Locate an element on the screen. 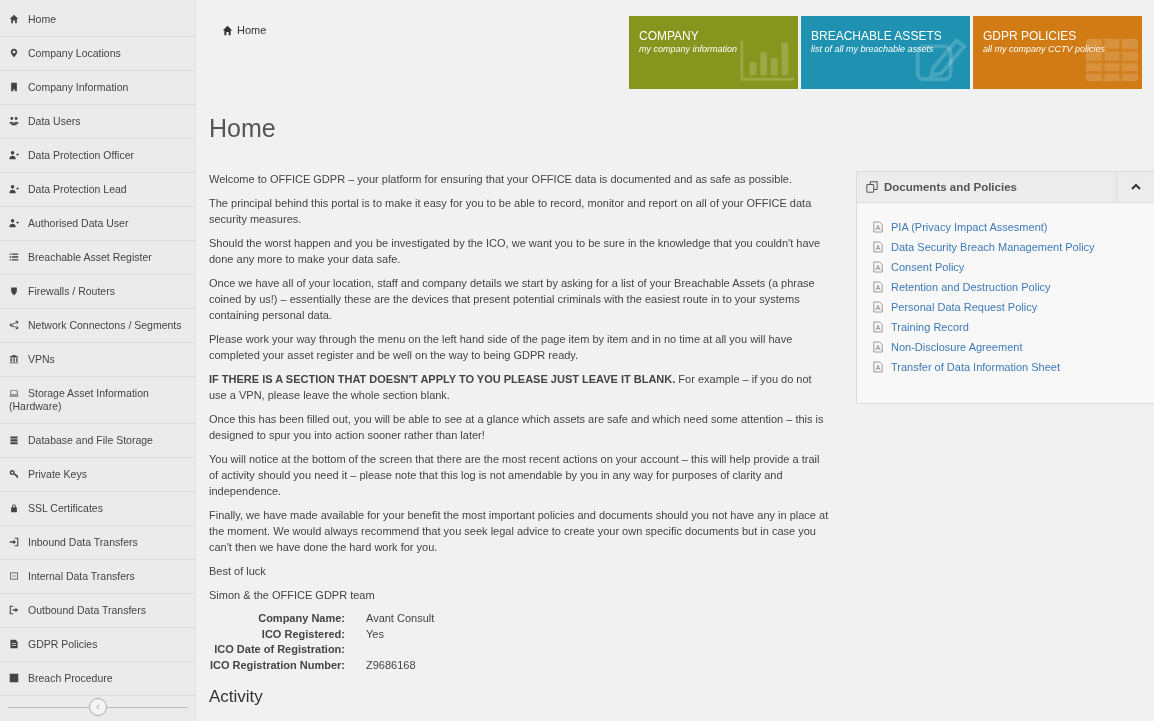 The height and width of the screenshot is (721, 1154). sidebar-item: GDPR Policies is located at coordinates (97, 645).